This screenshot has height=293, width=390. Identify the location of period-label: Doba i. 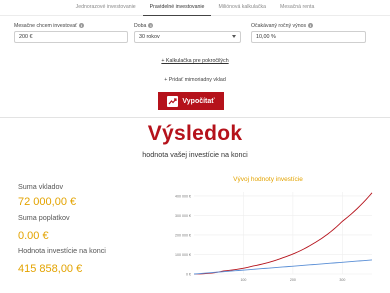
(144, 25).